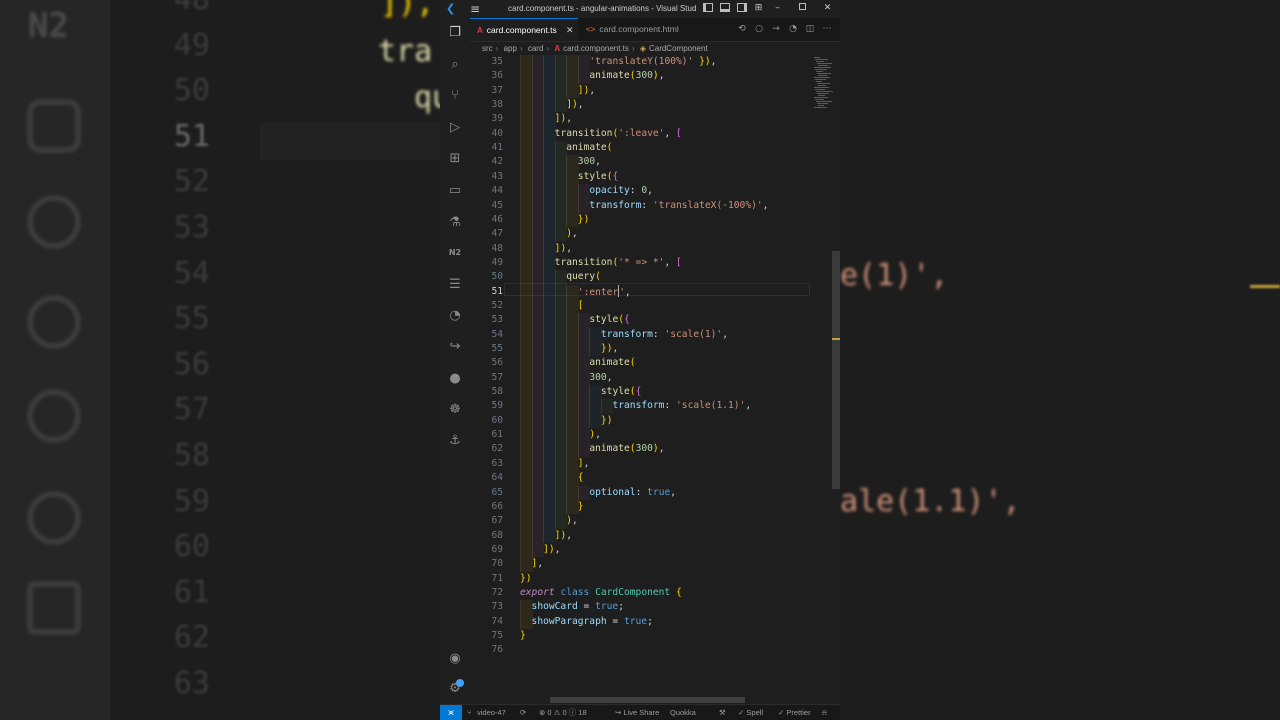 This screenshot has height=720, width=1280. Describe the element at coordinates (580, 305) in the screenshot. I see `code-line: [` at that location.